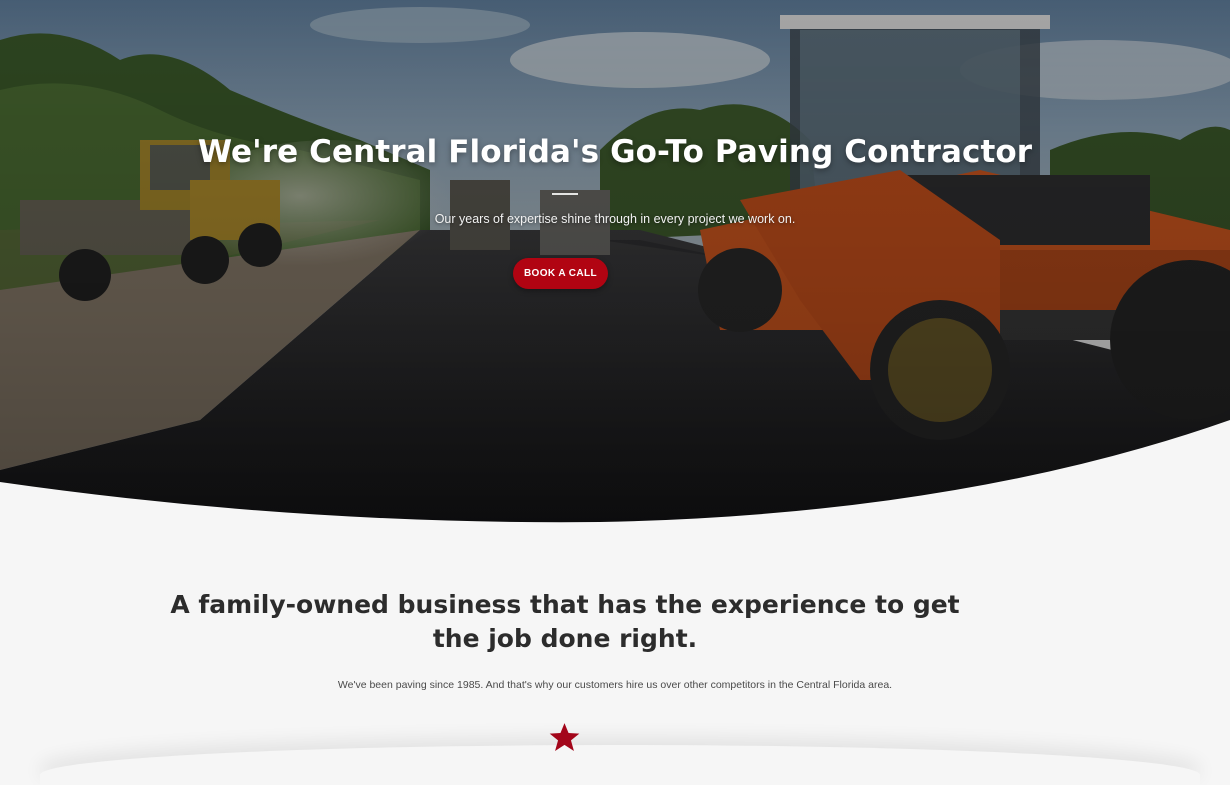 The width and height of the screenshot is (1230, 785). I want to click on hero-divider, so click(565, 194).